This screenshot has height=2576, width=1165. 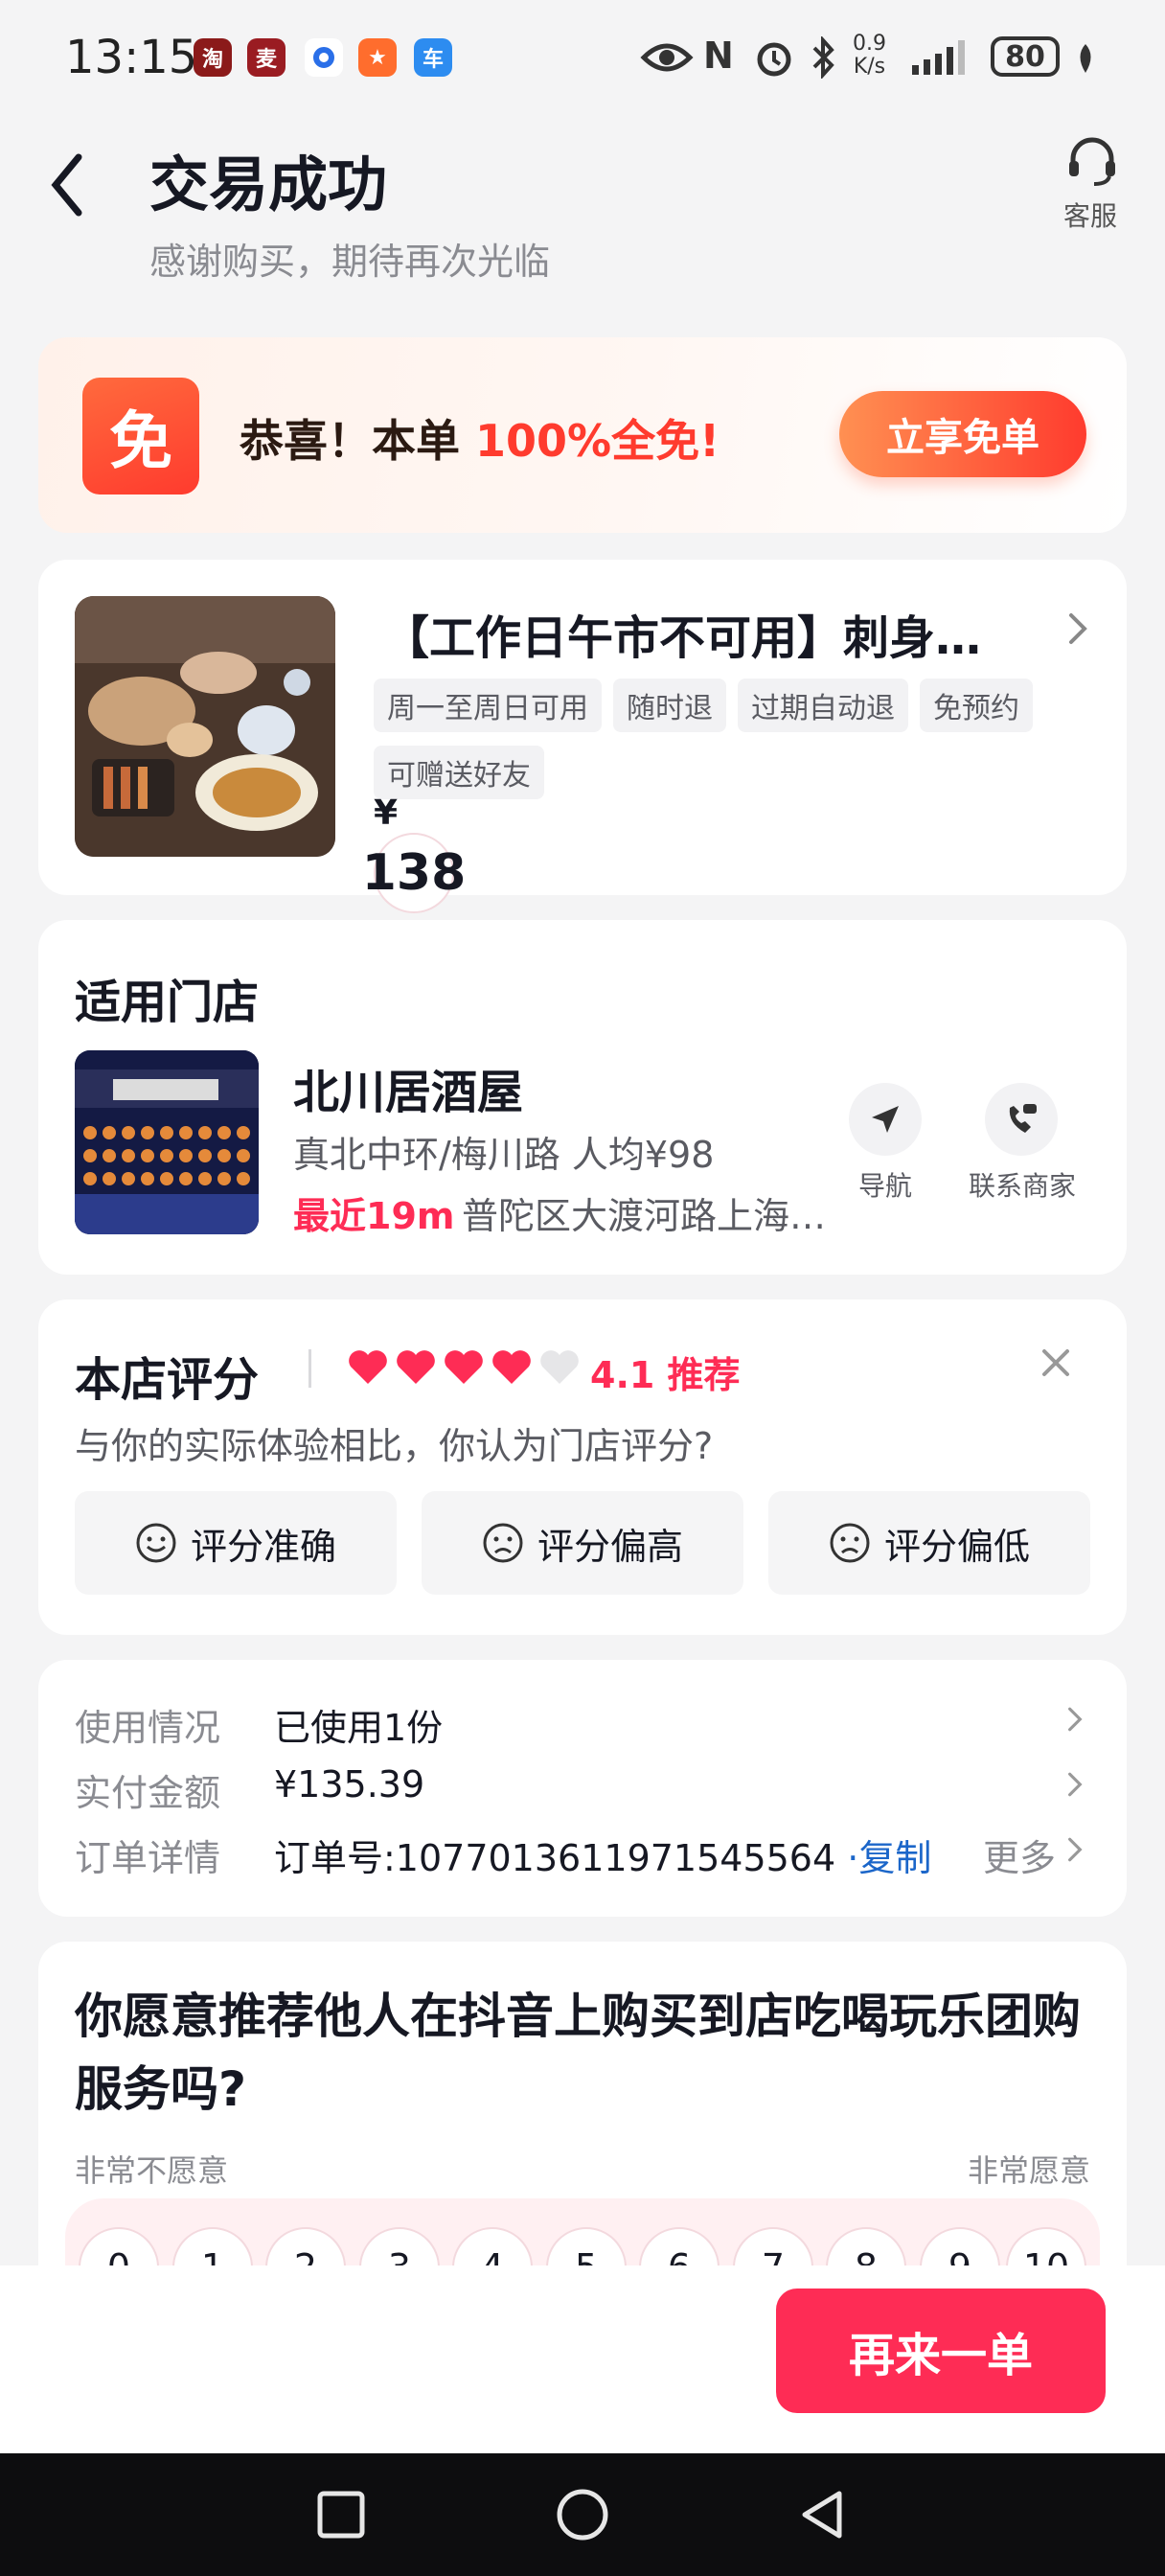 I want to click on navigate-button, so click(x=886, y=1119).